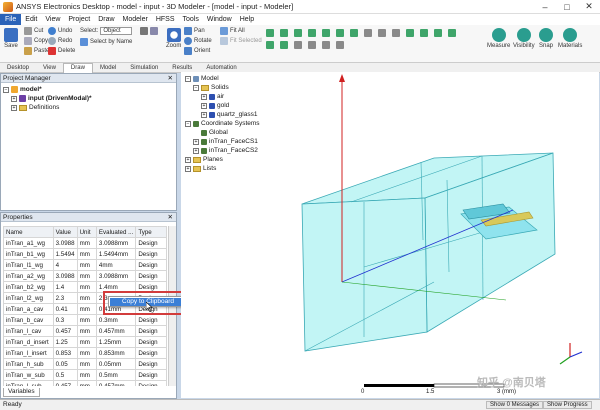 Image resolution: width=600 pixels, height=410 pixels. What do you see at coordinates (116, 383) in the screenshot?
I see `table-cell: 0.457mm` at bounding box center [116, 383].